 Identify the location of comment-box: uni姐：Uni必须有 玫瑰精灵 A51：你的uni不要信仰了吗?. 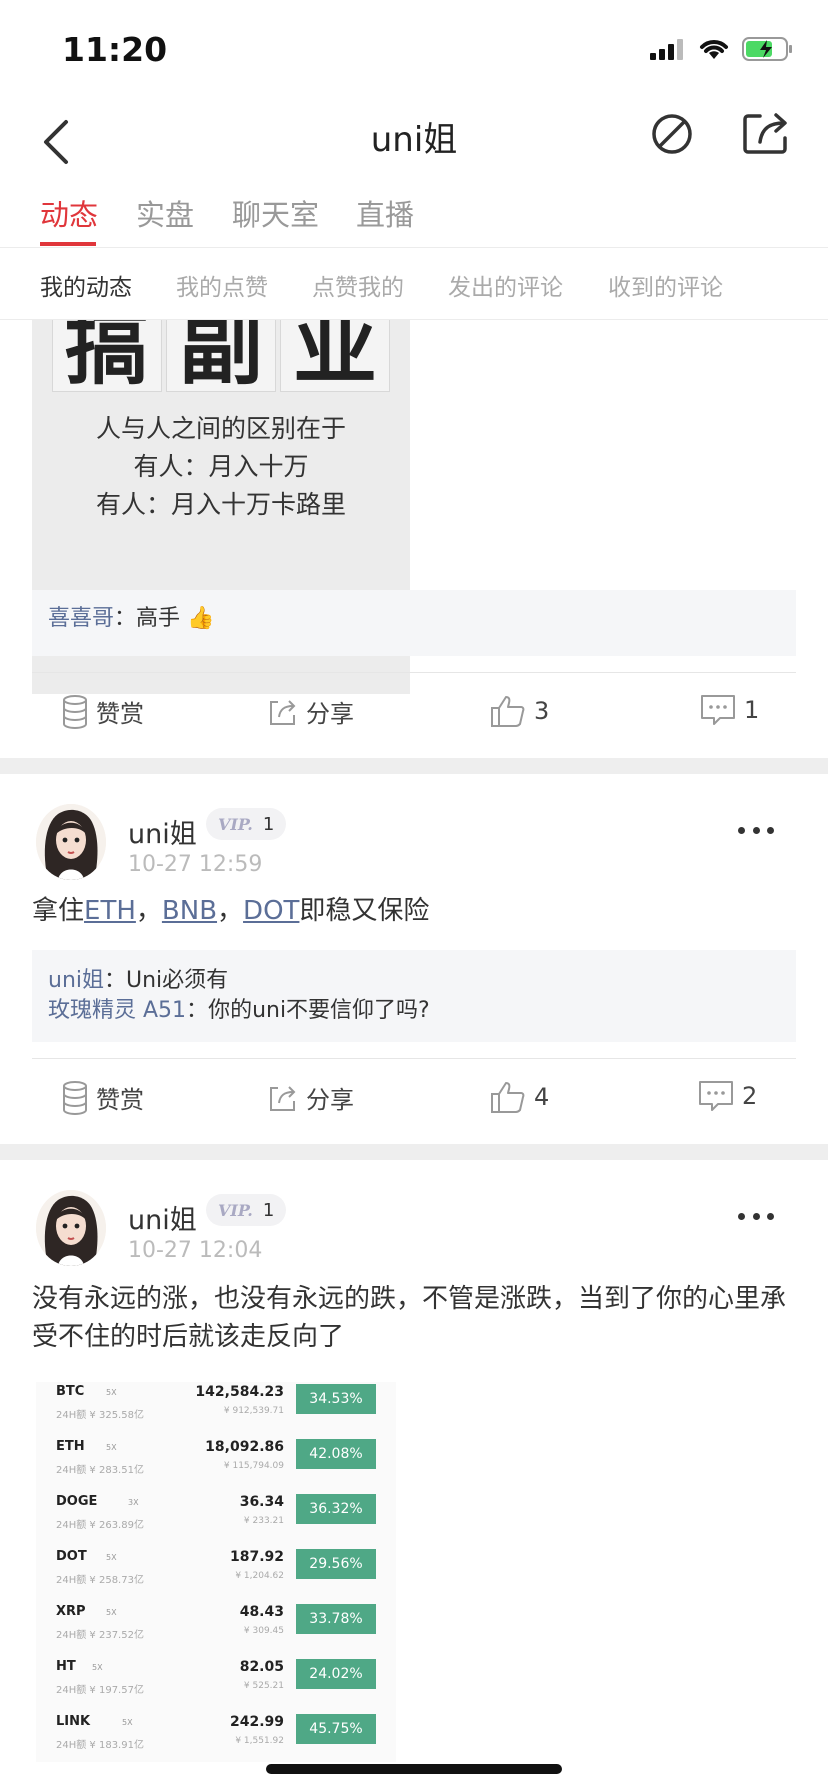
(414, 996).